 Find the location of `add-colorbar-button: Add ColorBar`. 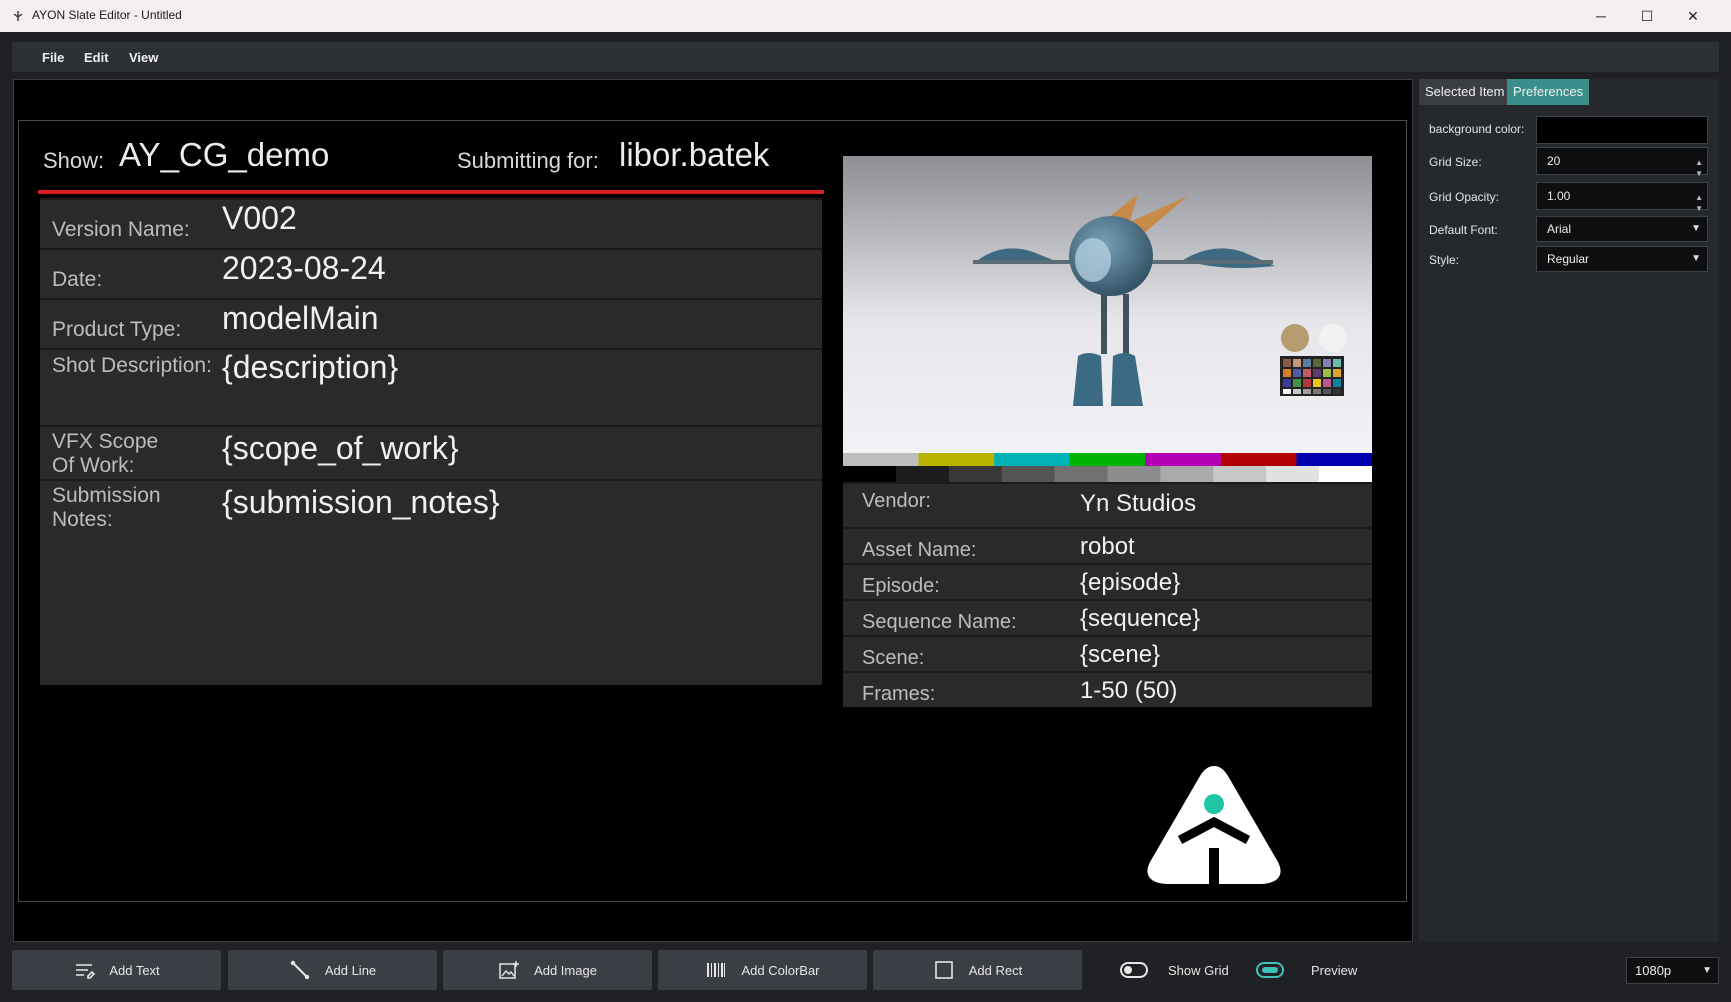

add-colorbar-button: Add ColorBar is located at coordinates (762, 970).